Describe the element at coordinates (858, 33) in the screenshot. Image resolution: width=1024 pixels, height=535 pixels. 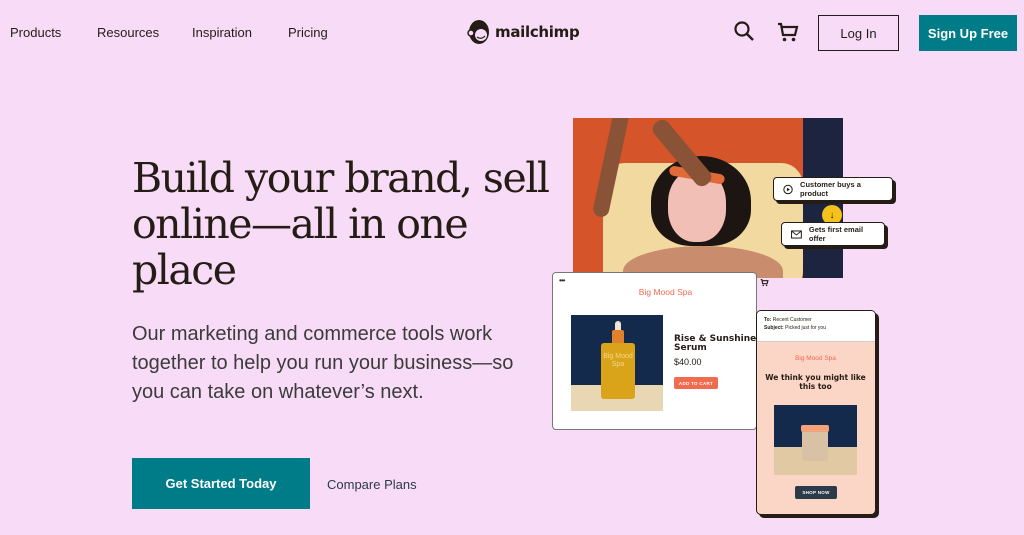
I see `login-button: Log In` at that location.